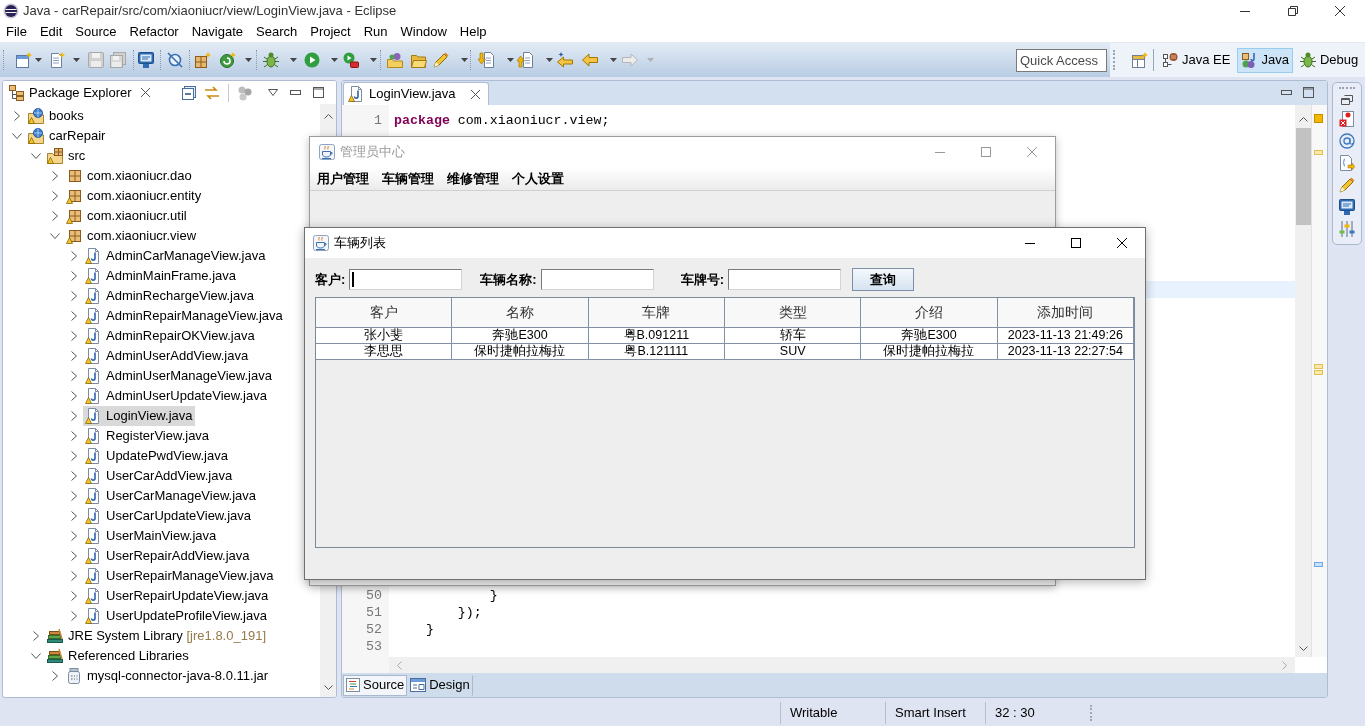  What do you see at coordinates (168, 516) in the screenshot?
I see `tree-item: UserCarUpdateView.java` at bounding box center [168, 516].